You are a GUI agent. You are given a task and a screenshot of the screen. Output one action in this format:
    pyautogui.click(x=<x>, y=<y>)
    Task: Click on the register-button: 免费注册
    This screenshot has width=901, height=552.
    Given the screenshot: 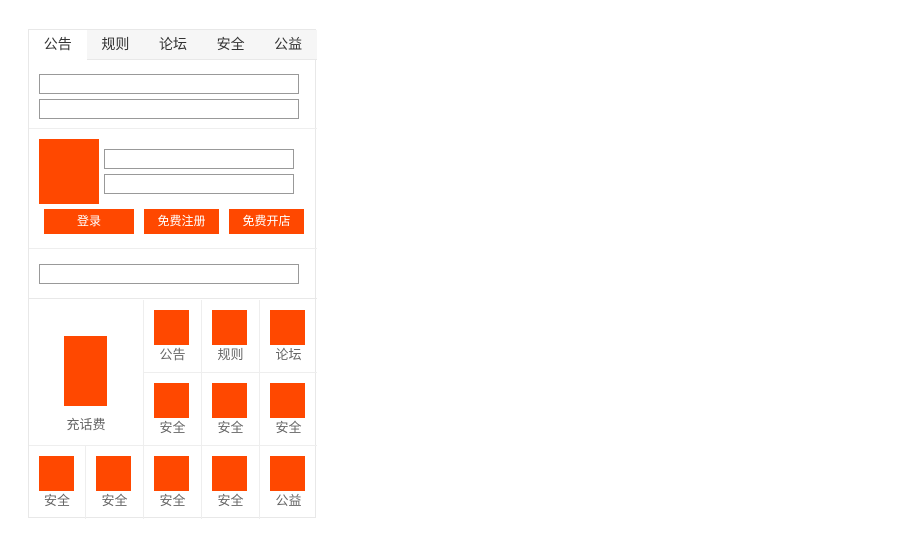 What is the action you would take?
    pyautogui.click(x=181, y=221)
    